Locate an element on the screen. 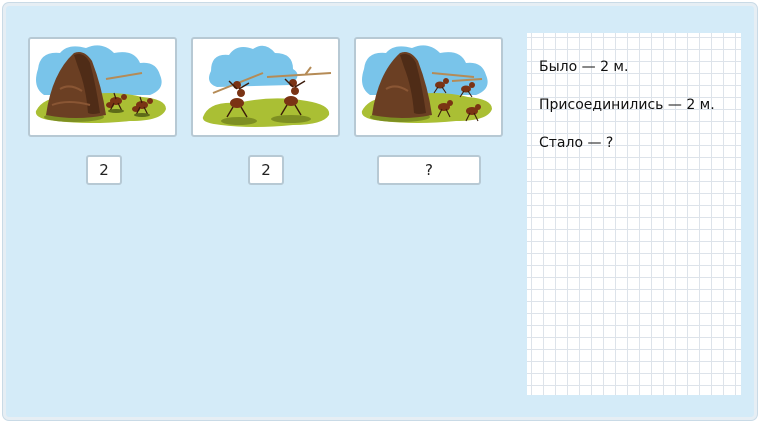  picture-card-anthill-four-ants is located at coordinates (428, 87).